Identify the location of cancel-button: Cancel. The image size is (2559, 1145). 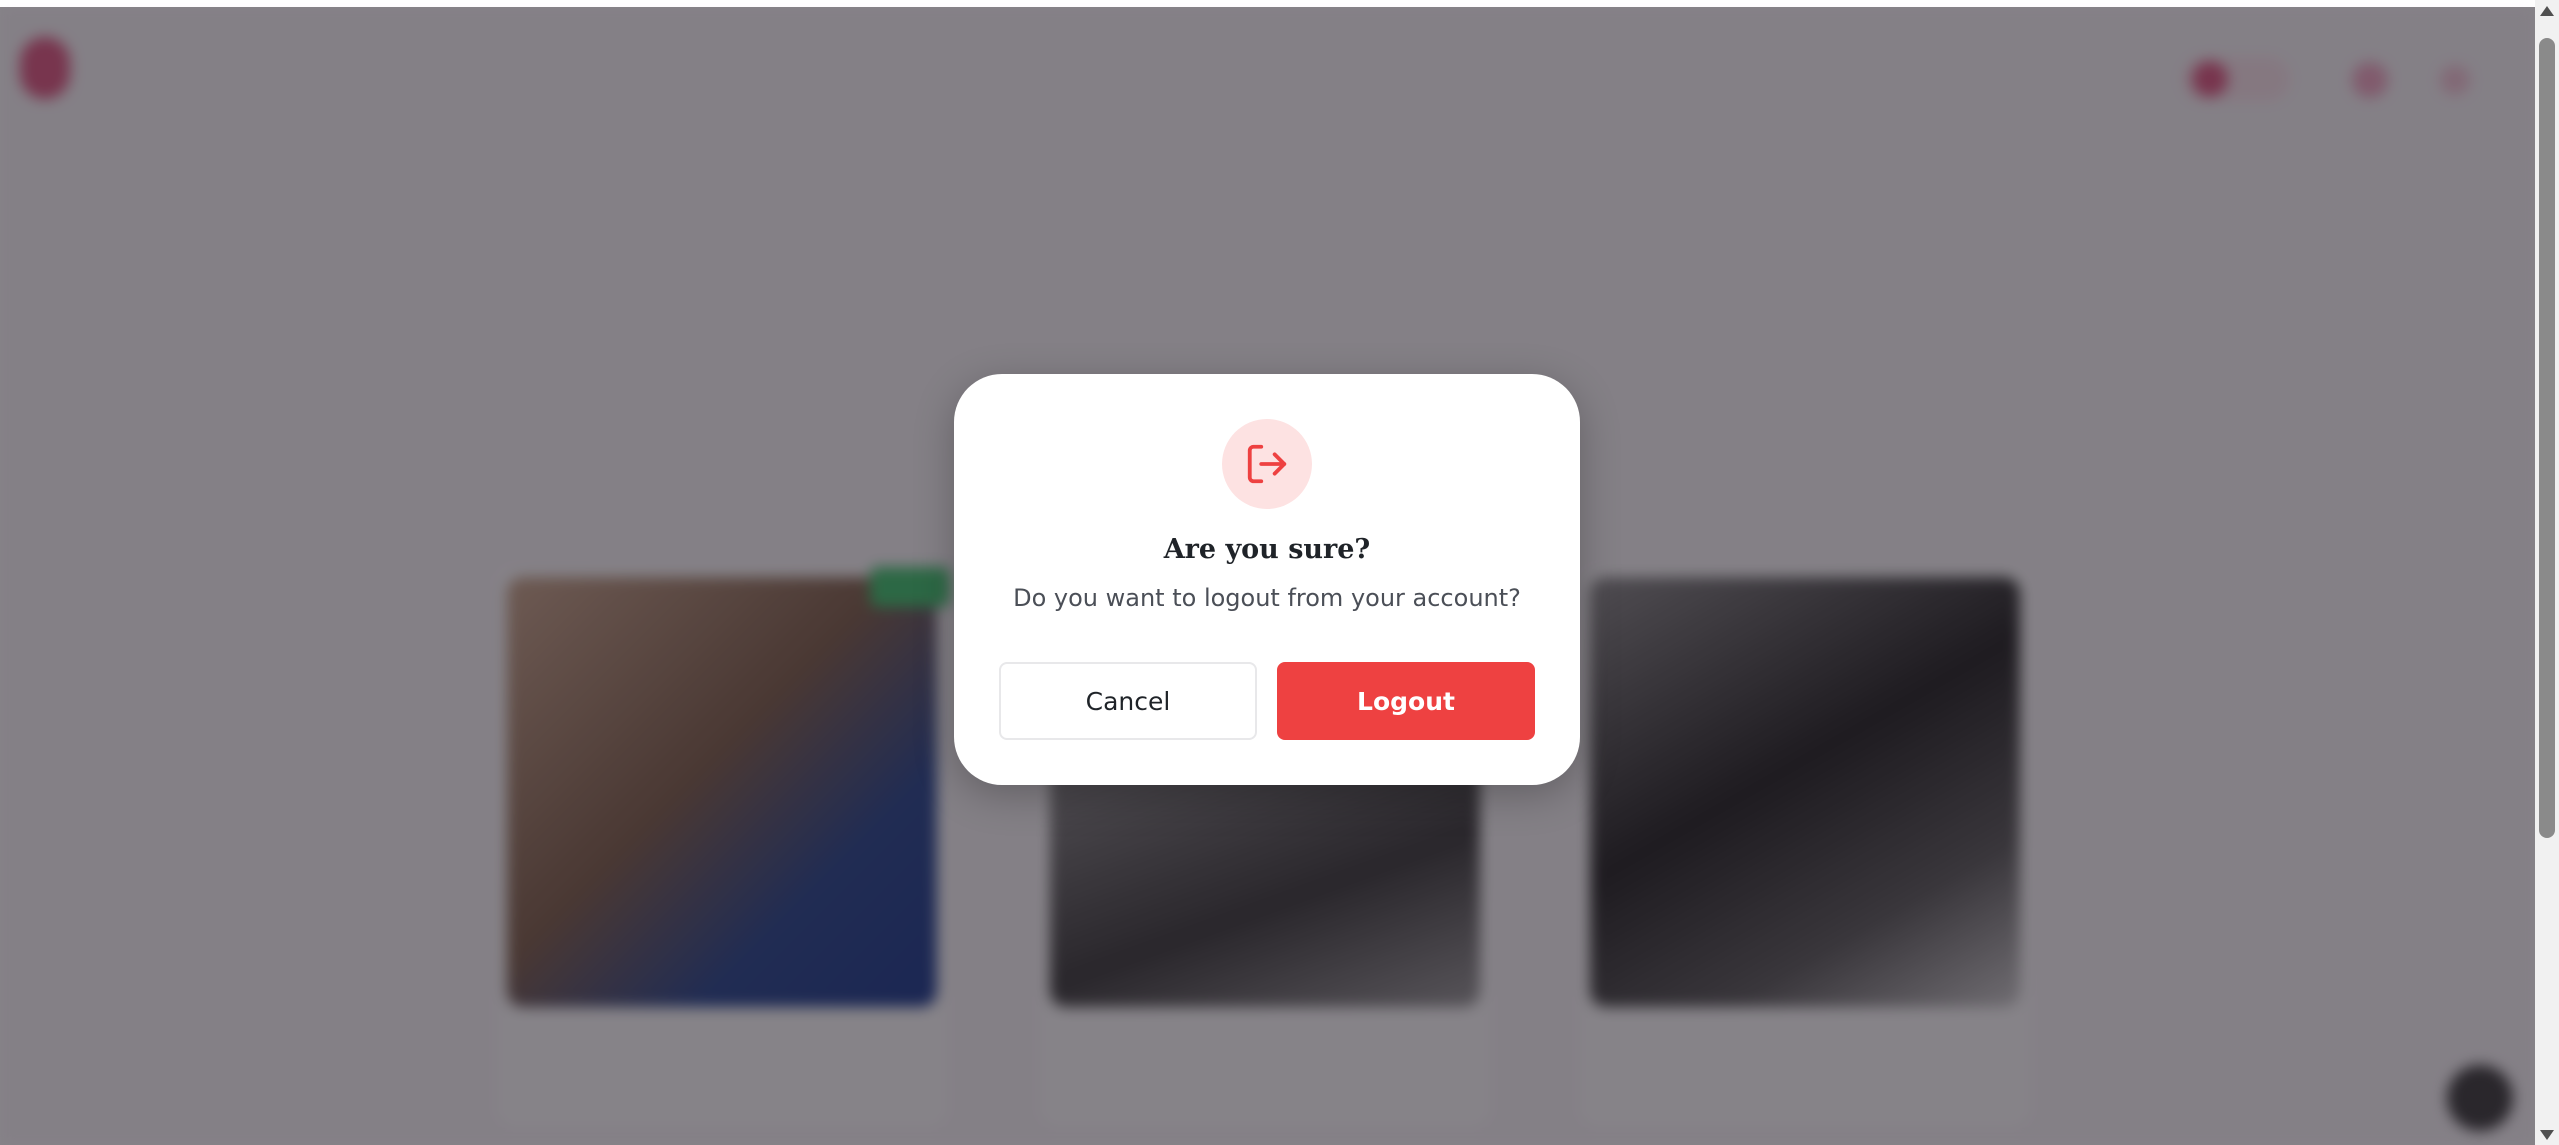
(1128, 701).